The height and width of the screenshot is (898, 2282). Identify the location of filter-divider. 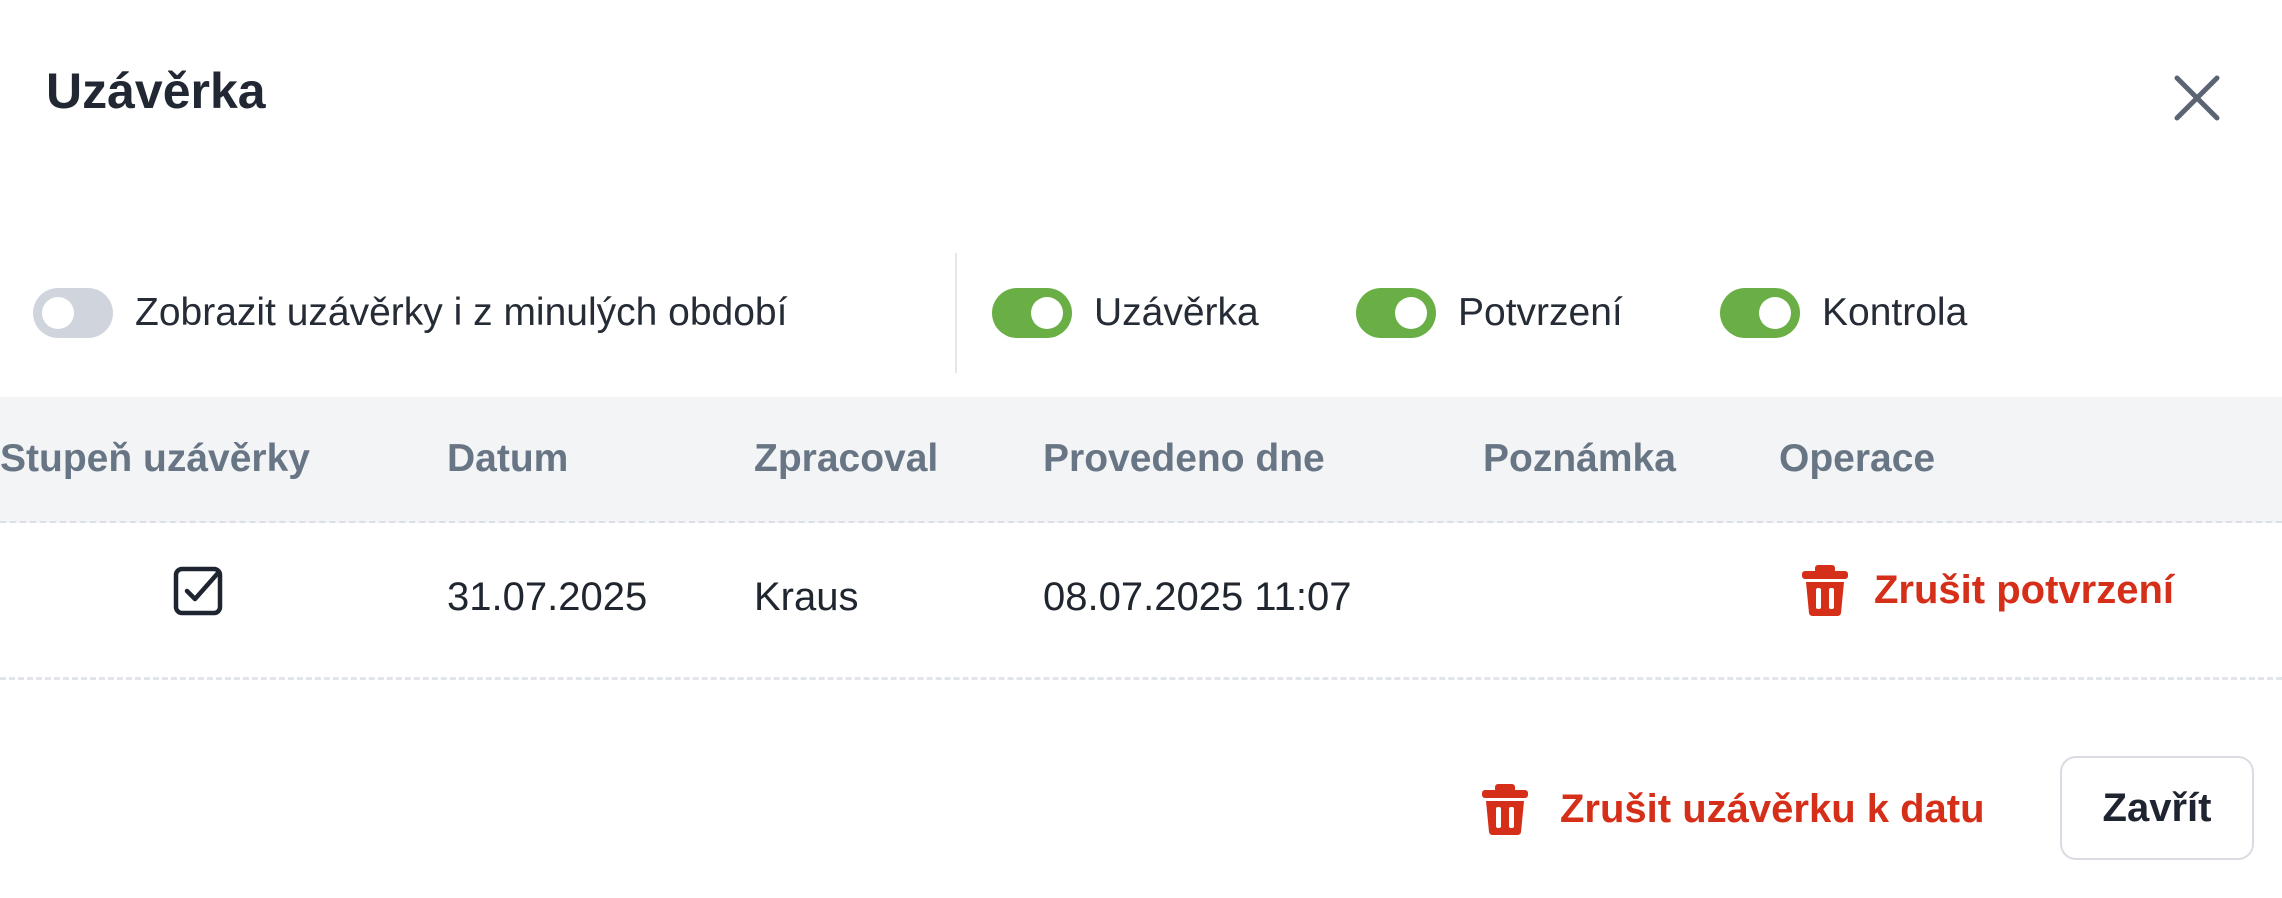
(956, 313).